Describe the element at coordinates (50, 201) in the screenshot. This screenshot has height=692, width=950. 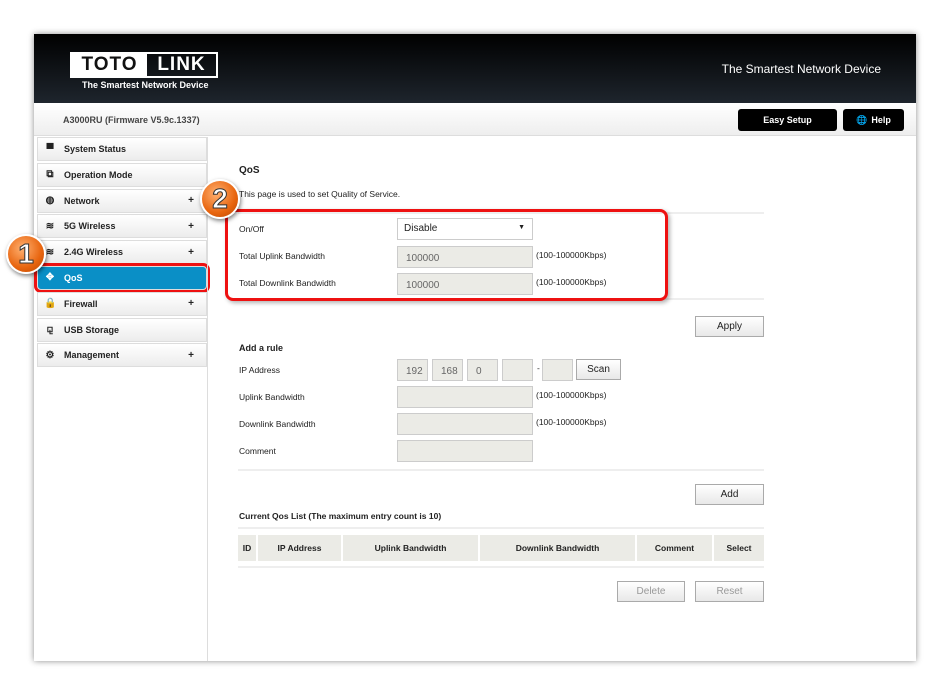
I see `globe-icon: ◍` at that location.